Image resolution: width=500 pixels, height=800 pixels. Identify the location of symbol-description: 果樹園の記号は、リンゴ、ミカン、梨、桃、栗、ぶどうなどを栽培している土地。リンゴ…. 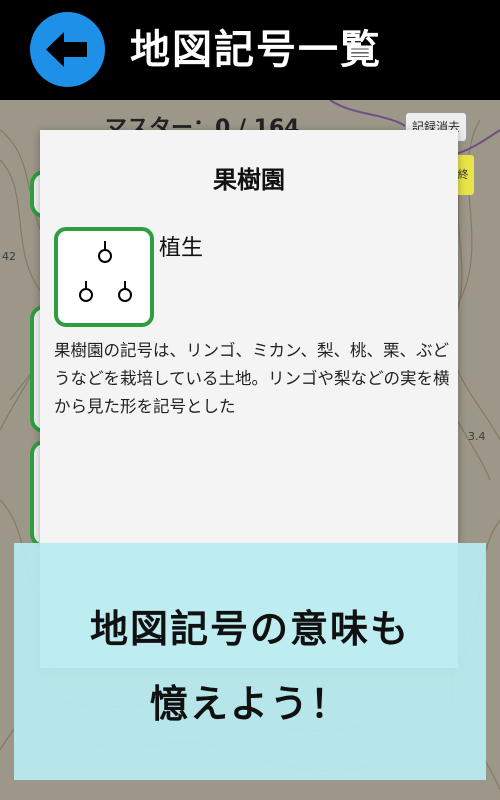
(252, 378).